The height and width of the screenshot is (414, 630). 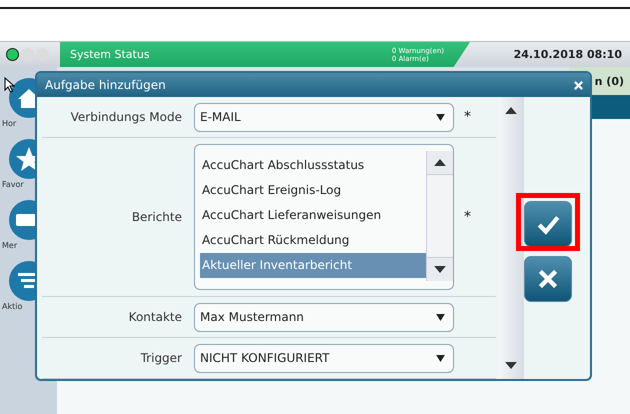 I want to click on field-label: Kontakte, so click(x=155, y=317).